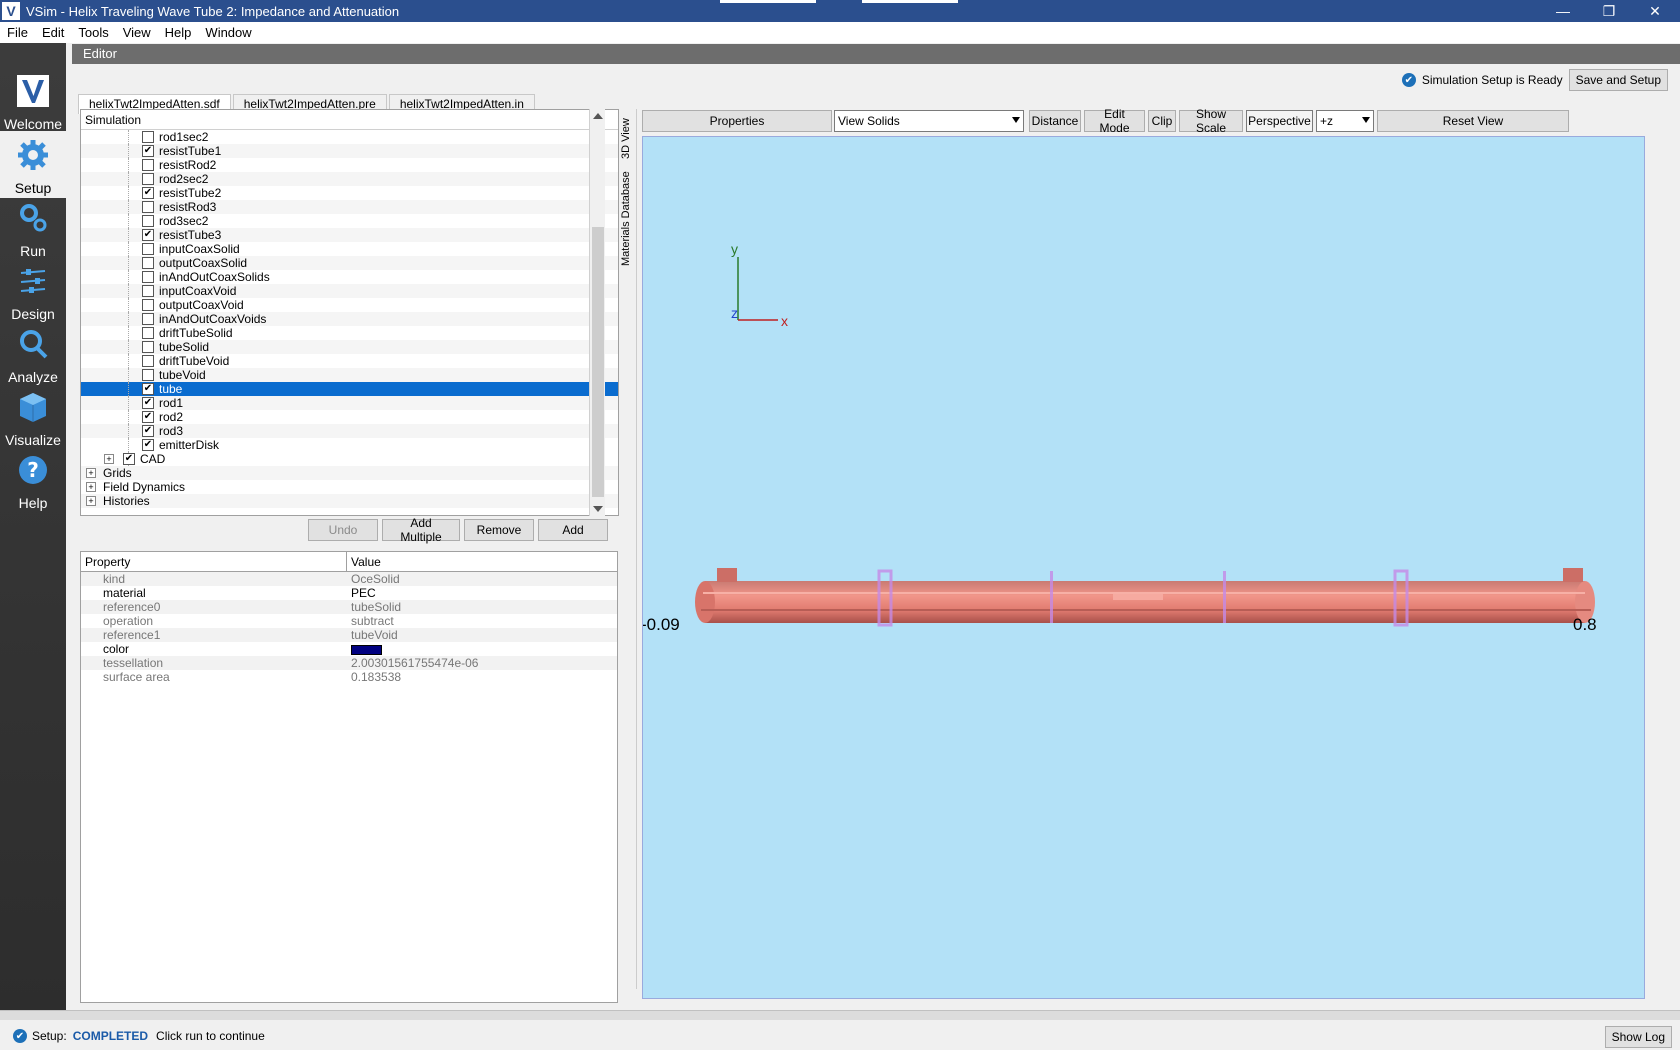 The height and width of the screenshot is (1050, 1680). I want to click on property-row: operation subtract, so click(349, 621).